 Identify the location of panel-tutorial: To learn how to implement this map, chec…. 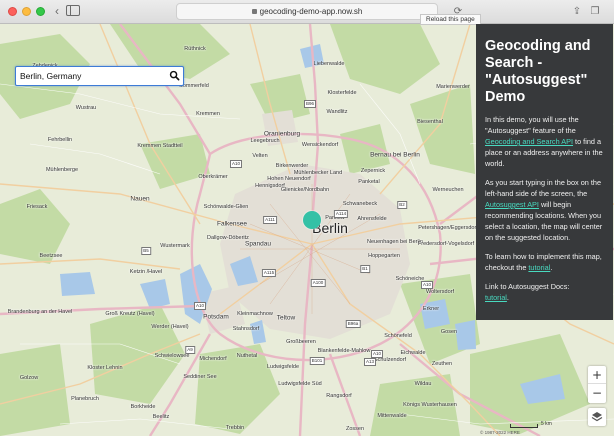
(545, 262).